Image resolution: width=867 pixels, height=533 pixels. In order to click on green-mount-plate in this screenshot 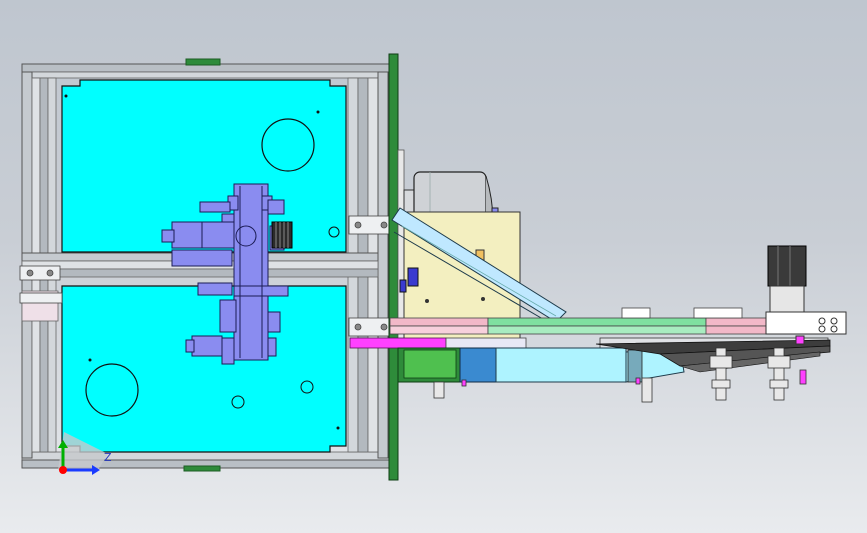, I will do `click(396, 267)`.